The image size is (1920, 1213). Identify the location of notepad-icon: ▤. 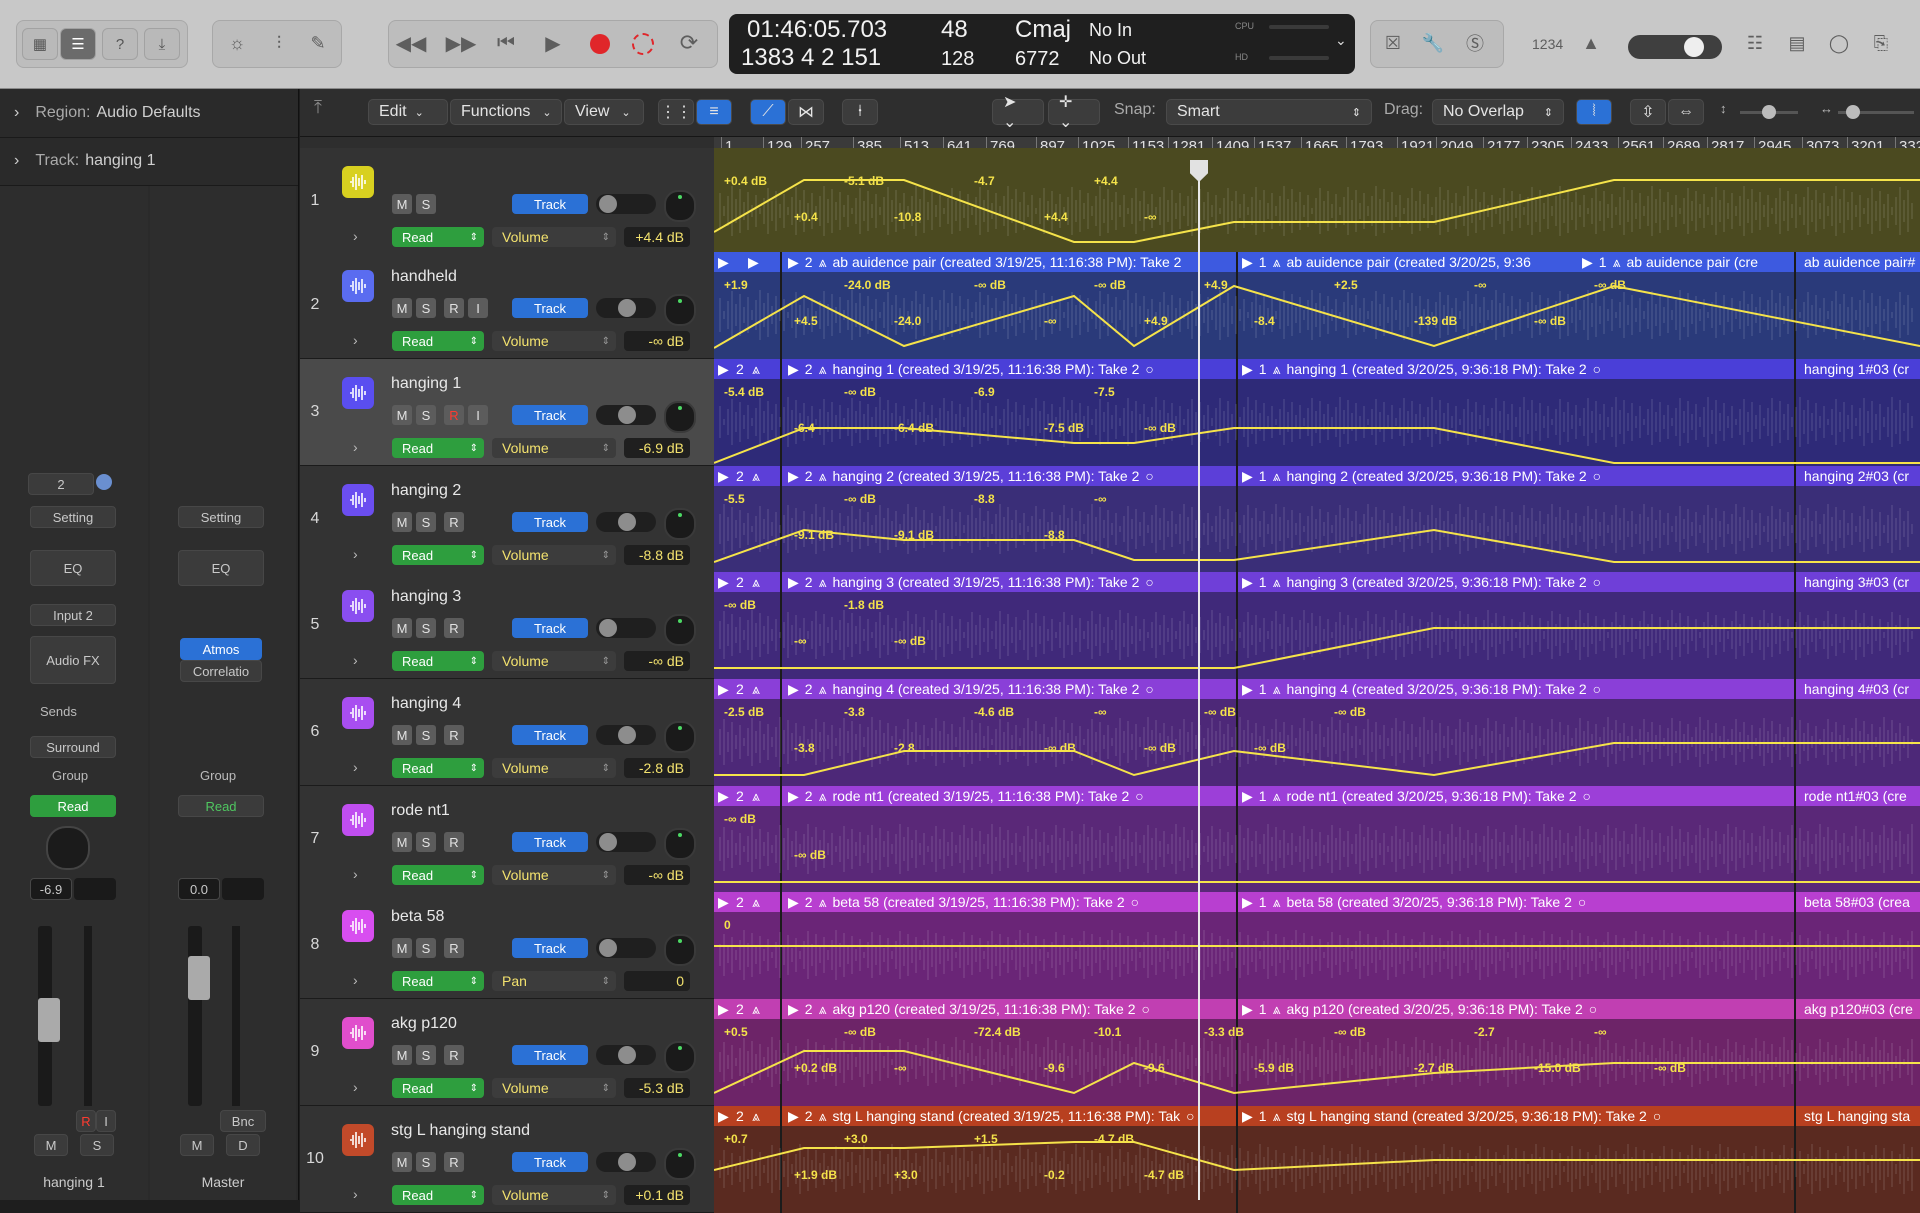
(1797, 43).